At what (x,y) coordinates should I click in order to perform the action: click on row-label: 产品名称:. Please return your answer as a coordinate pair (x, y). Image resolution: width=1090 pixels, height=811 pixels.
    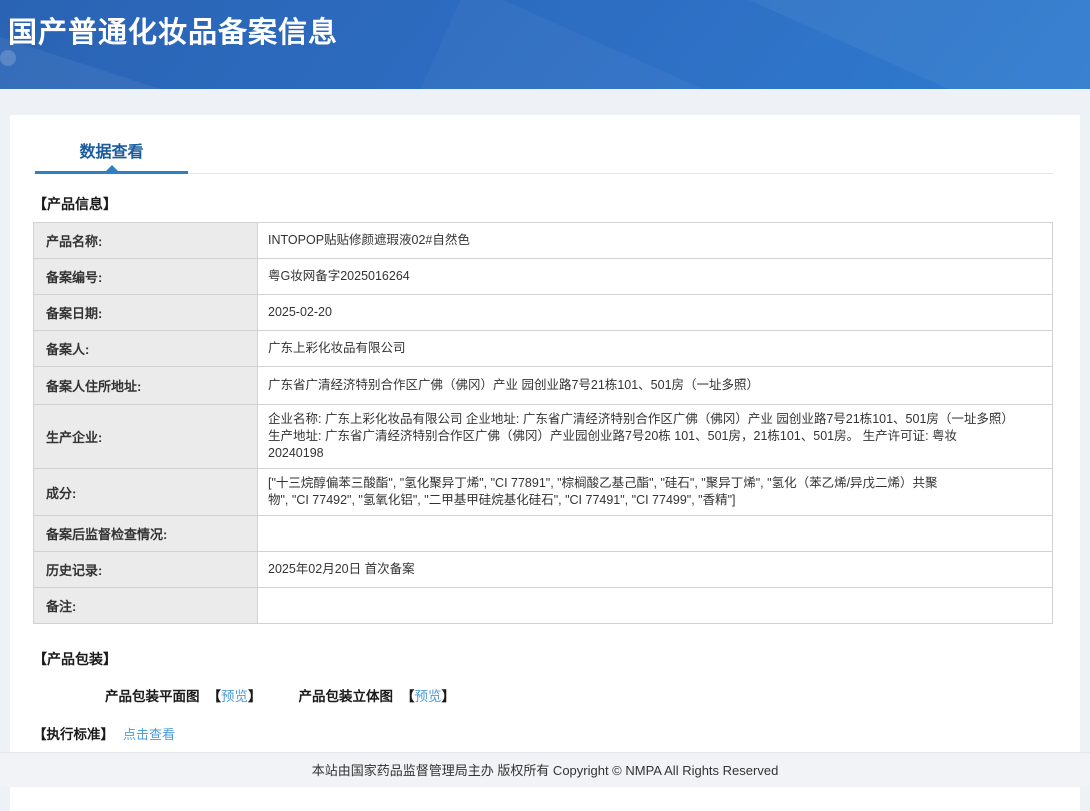
    Looking at the image, I should click on (145, 240).